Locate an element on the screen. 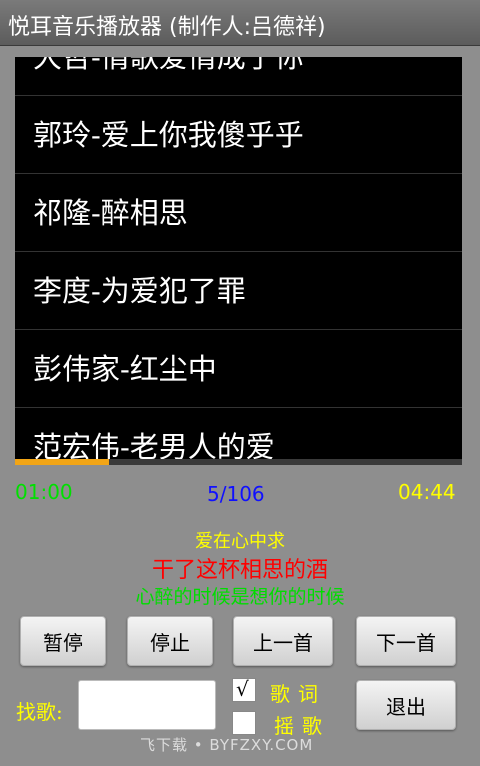 This screenshot has width=480, height=766. search-song-input is located at coordinates (147, 705).